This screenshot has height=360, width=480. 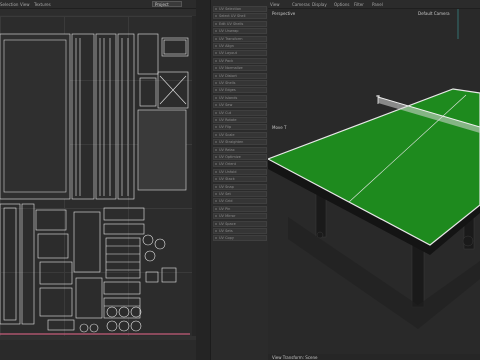 I want to click on uv-set-dropdown: Project, so click(x=167, y=4).